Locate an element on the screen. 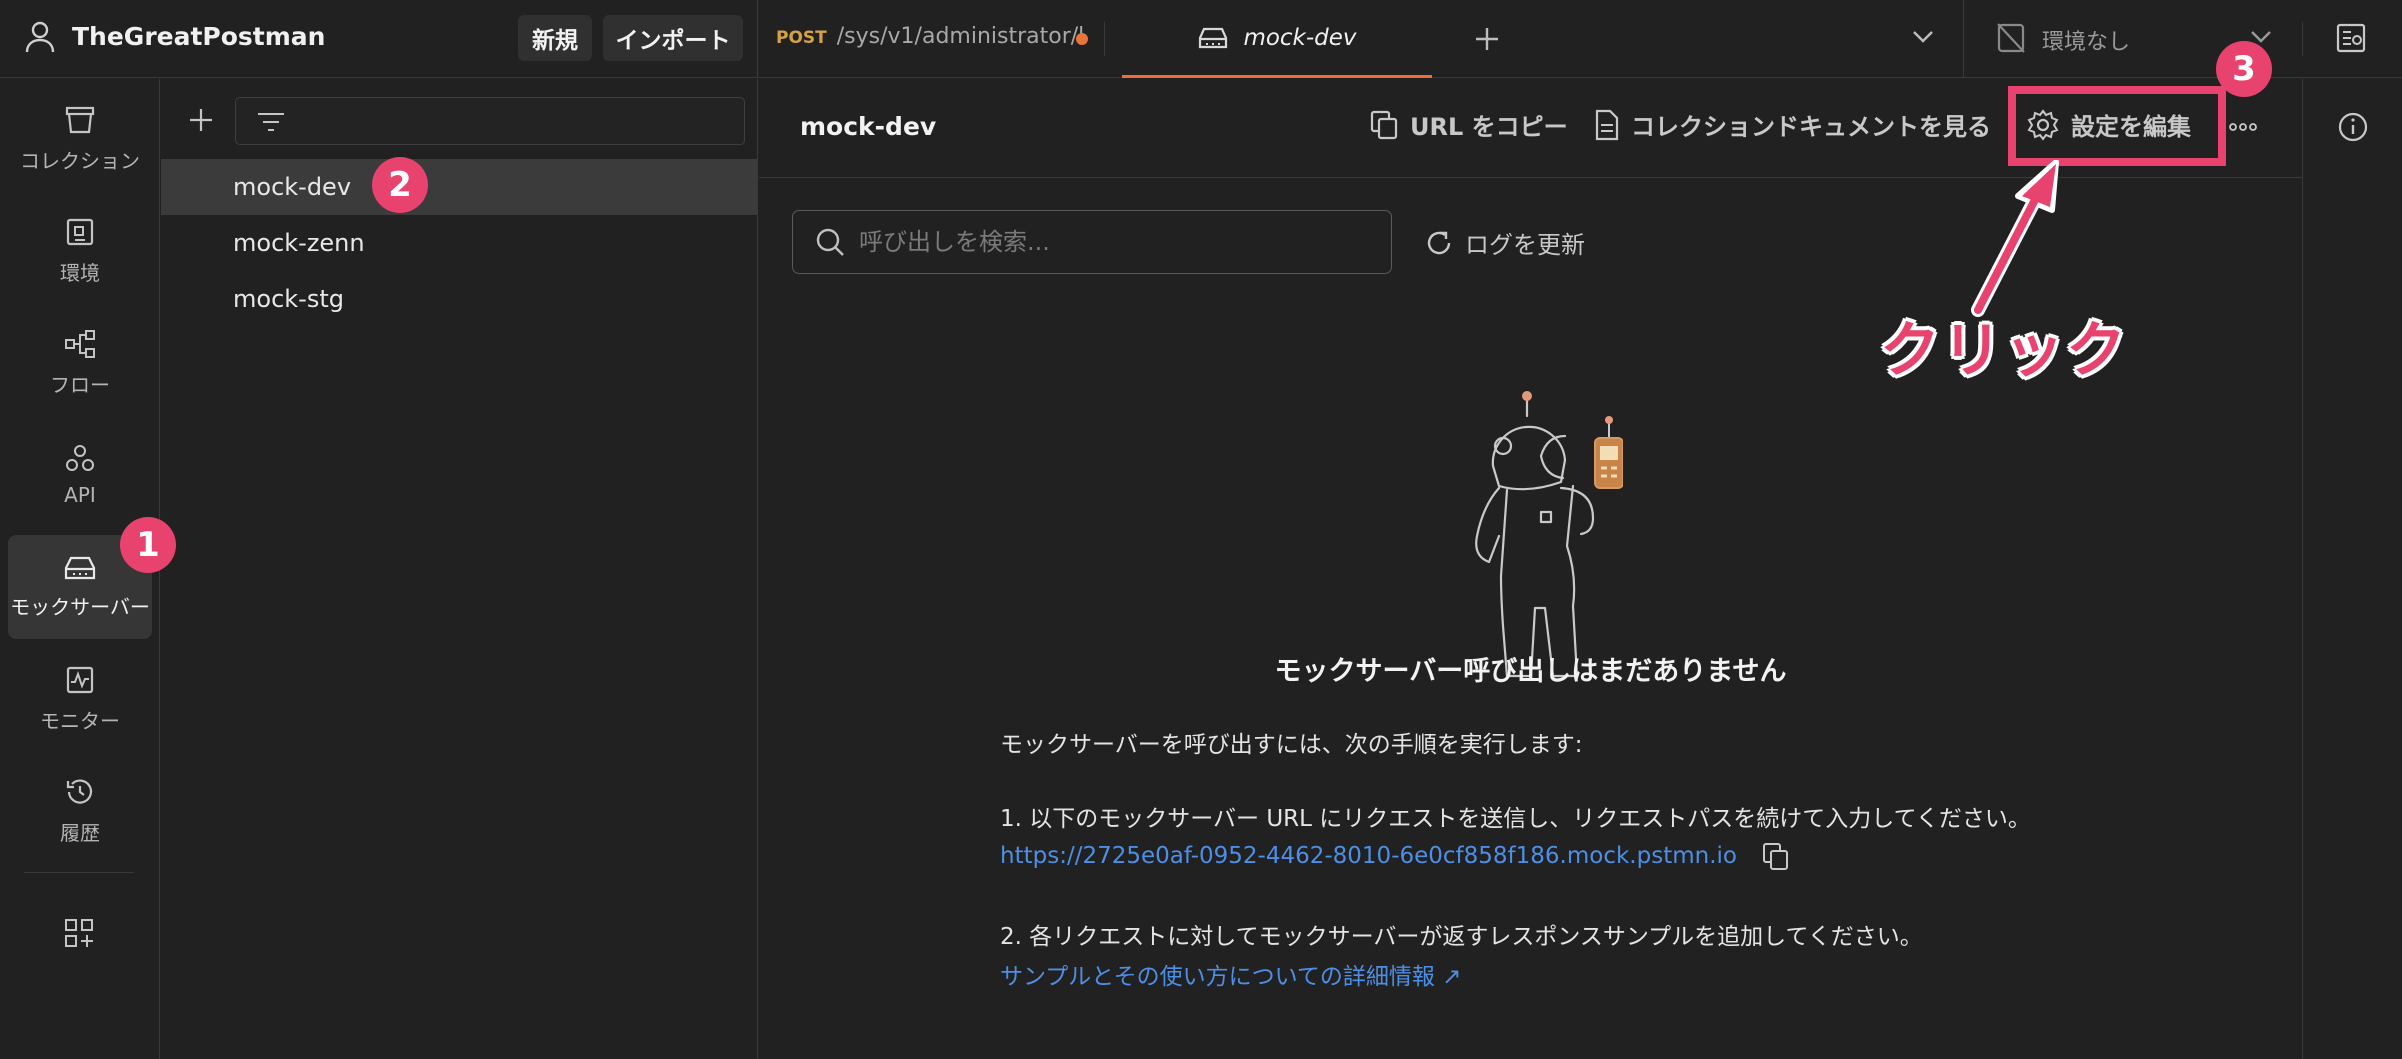 The height and width of the screenshot is (1059, 2402). sidebar-item-monitors: モニター is located at coordinates (80, 699).